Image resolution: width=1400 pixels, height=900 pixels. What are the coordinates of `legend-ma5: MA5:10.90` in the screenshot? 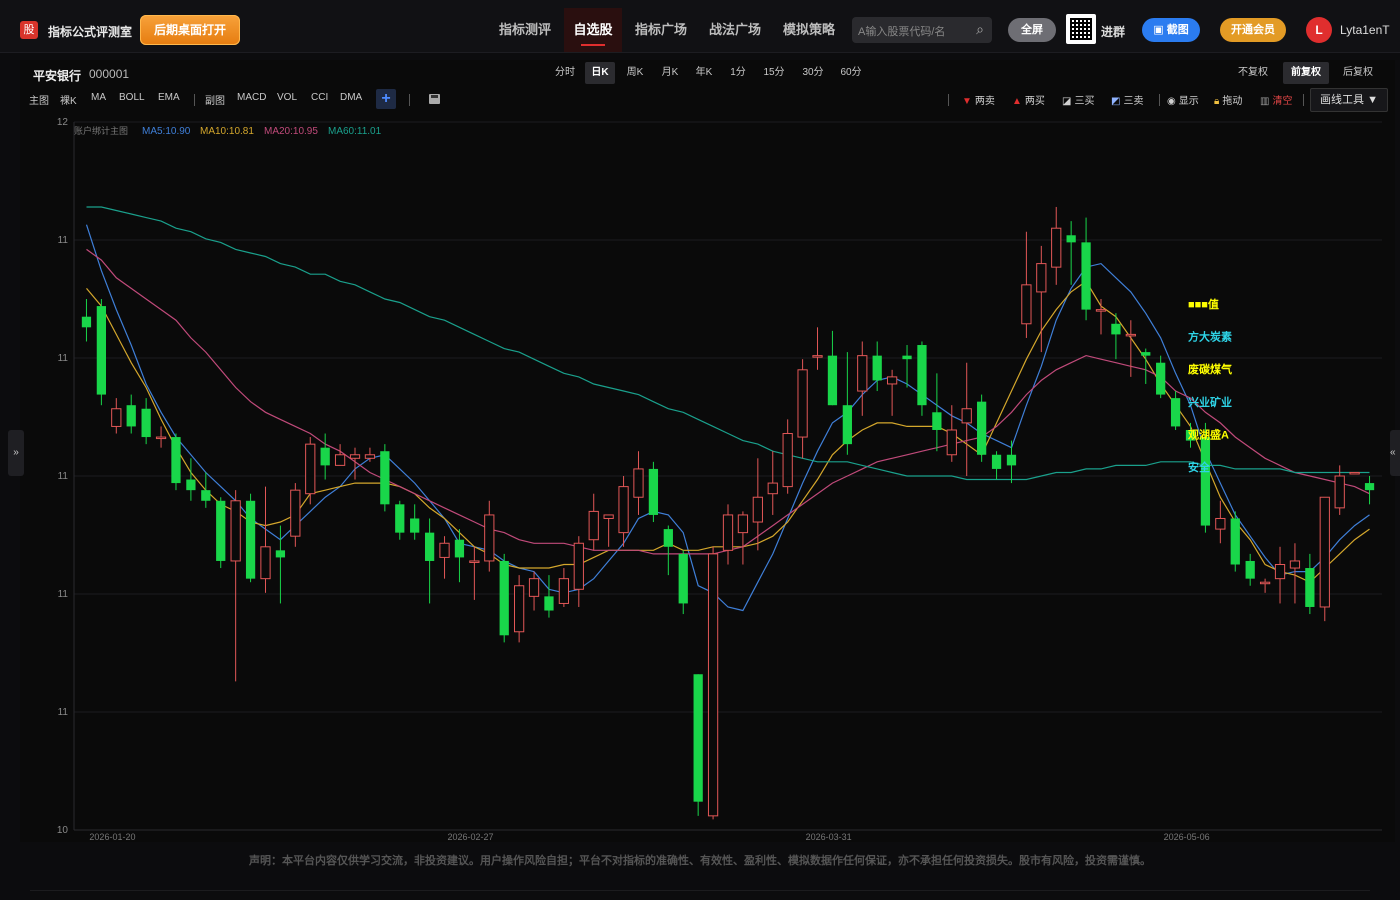 It's located at (166, 131).